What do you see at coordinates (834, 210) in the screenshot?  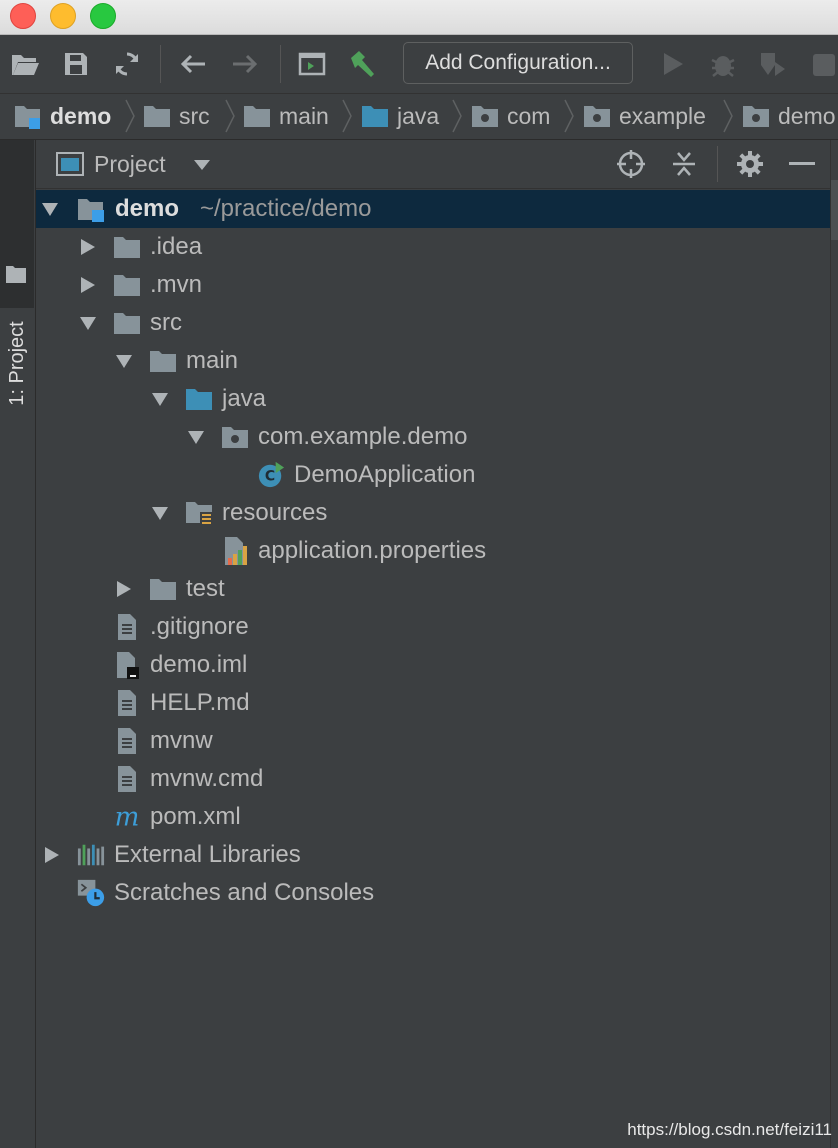 I see `tree-scrollbar-thumb` at bounding box center [834, 210].